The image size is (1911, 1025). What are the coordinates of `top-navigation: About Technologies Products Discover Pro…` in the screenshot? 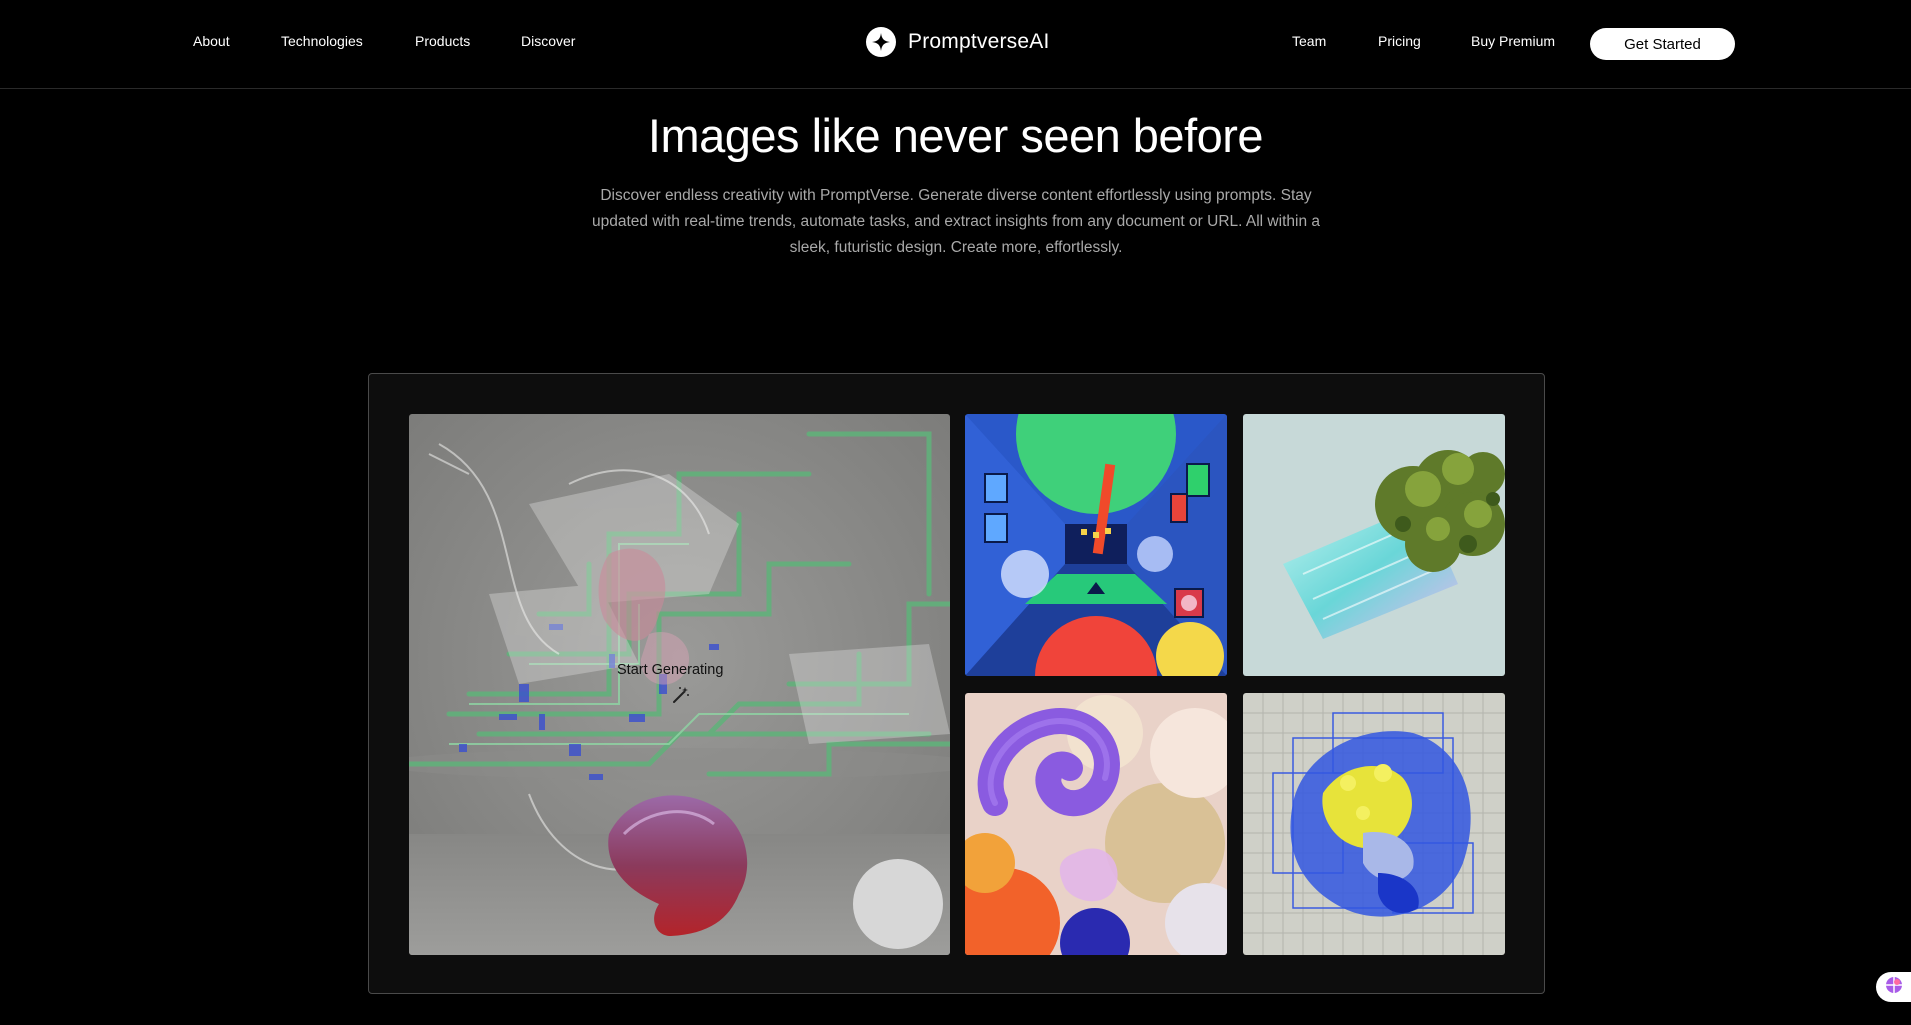 It's located at (955, 44).